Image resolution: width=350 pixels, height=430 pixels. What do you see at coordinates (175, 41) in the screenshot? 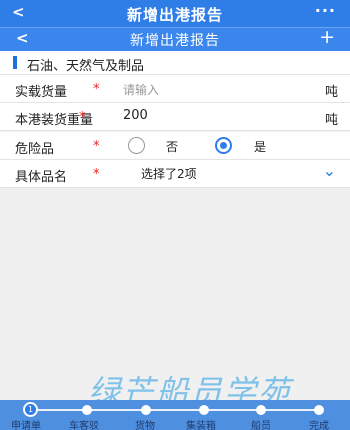
I see `inner-page-title: 新增出港报告` at bounding box center [175, 41].